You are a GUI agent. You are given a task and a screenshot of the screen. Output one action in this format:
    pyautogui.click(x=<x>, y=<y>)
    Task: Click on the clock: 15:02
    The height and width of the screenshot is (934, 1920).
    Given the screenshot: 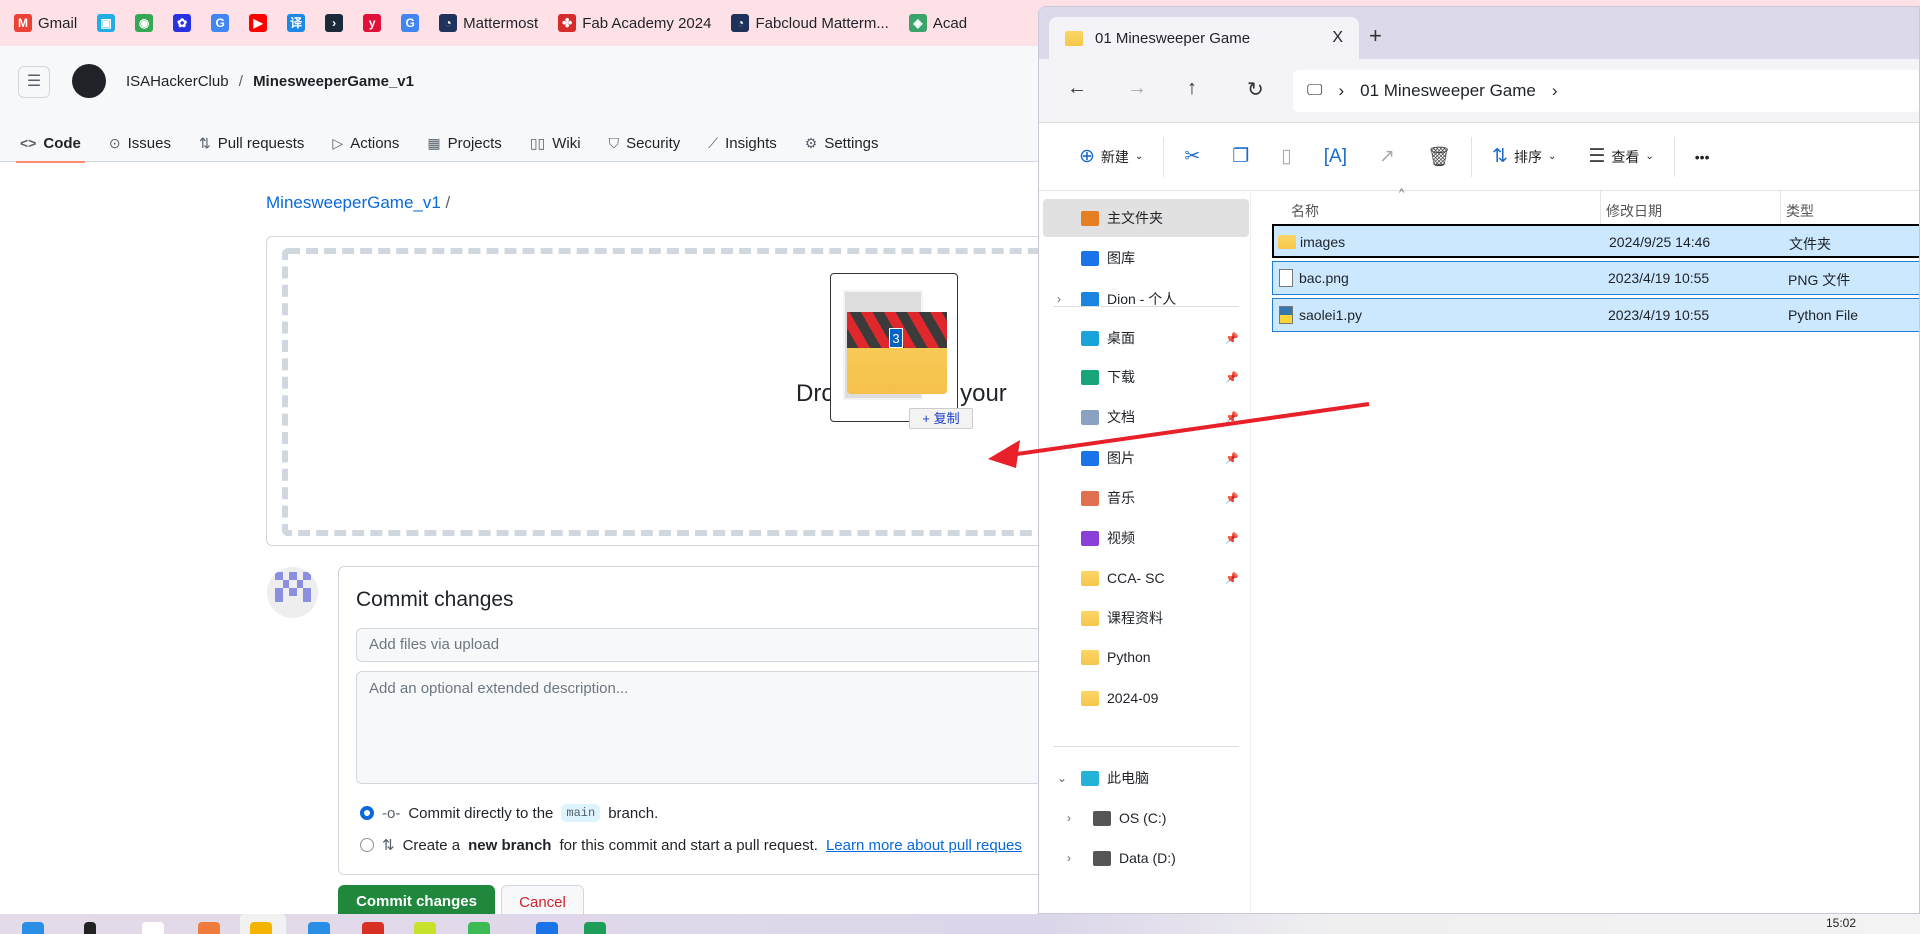 What is the action you would take?
    pyautogui.click(x=1841, y=923)
    